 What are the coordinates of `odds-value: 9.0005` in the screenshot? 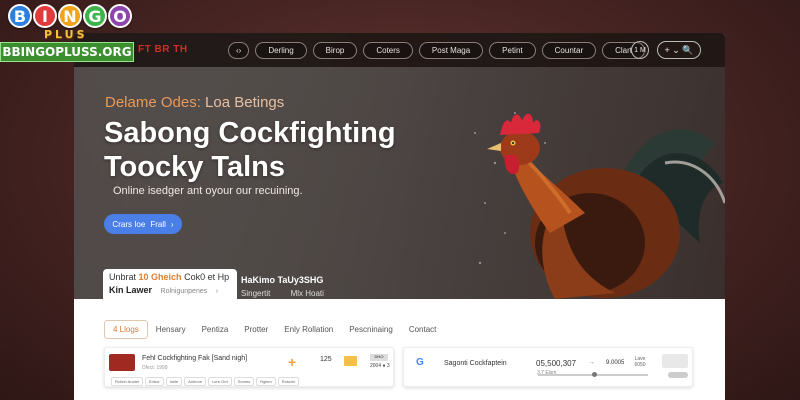 It's located at (615, 363).